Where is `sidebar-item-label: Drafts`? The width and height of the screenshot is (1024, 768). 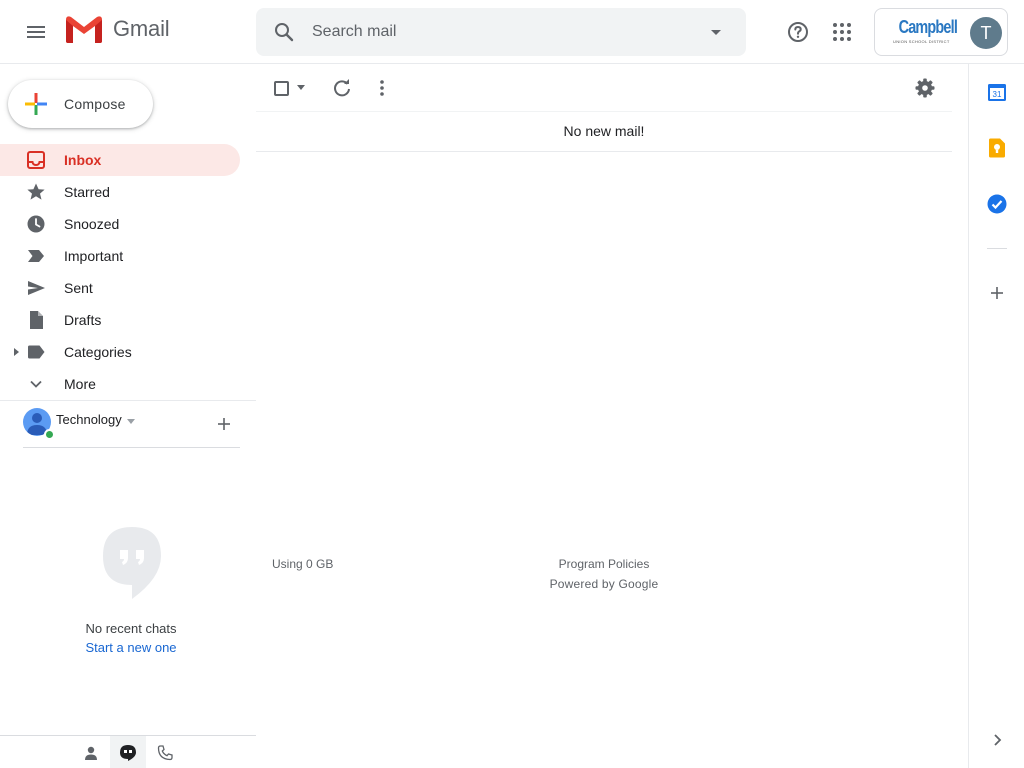 sidebar-item-label: Drafts is located at coordinates (83, 320).